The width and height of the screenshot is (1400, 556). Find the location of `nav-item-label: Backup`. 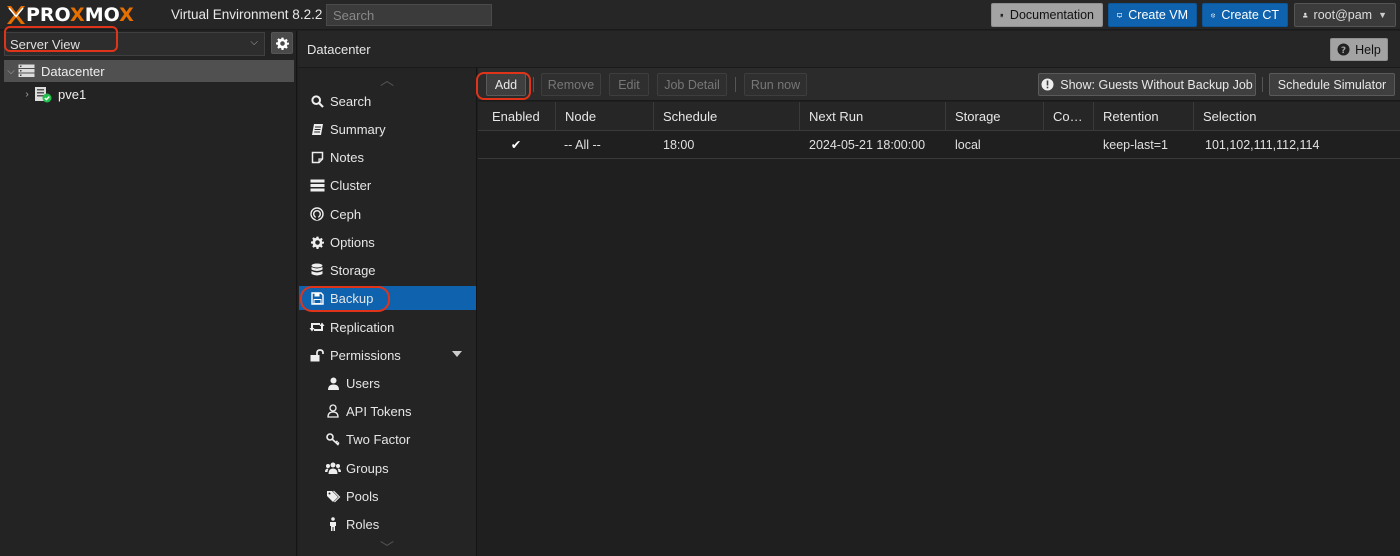

nav-item-label: Backup is located at coordinates (352, 298).